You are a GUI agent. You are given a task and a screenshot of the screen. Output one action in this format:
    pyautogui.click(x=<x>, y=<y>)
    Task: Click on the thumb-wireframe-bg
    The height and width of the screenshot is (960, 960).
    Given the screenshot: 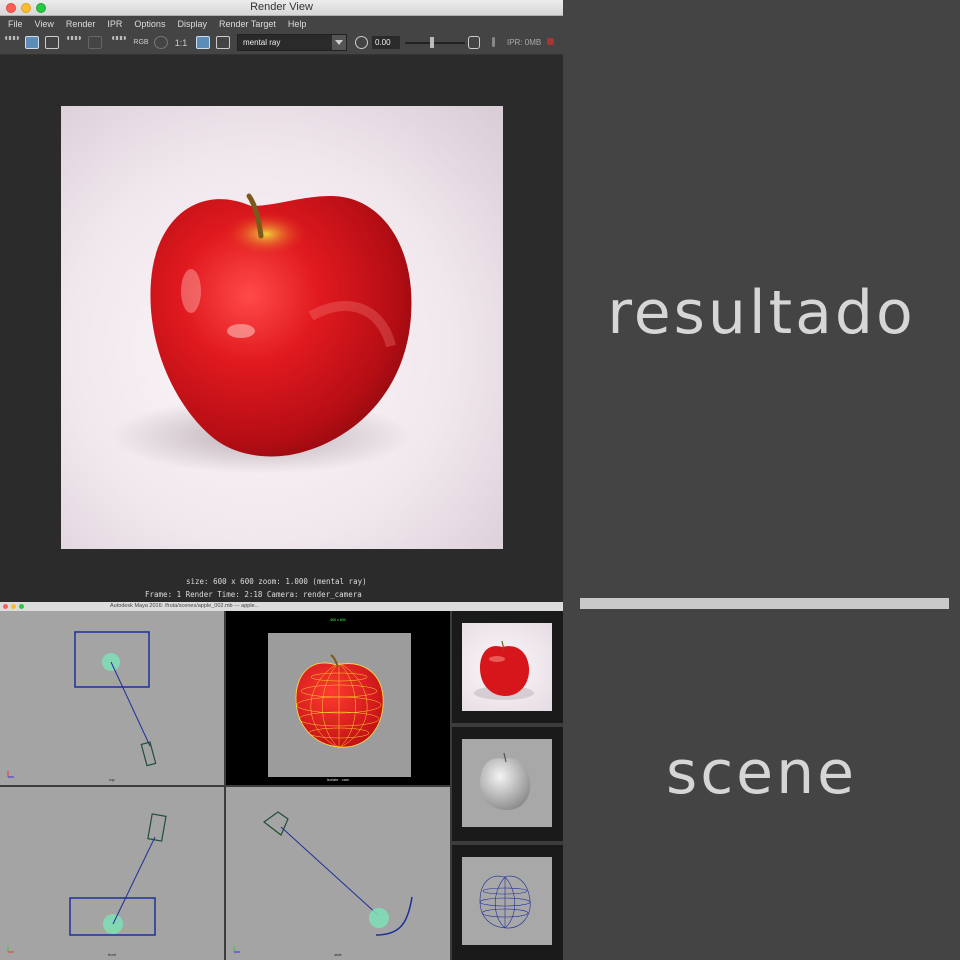 What is the action you would take?
    pyautogui.click(x=507, y=901)
    